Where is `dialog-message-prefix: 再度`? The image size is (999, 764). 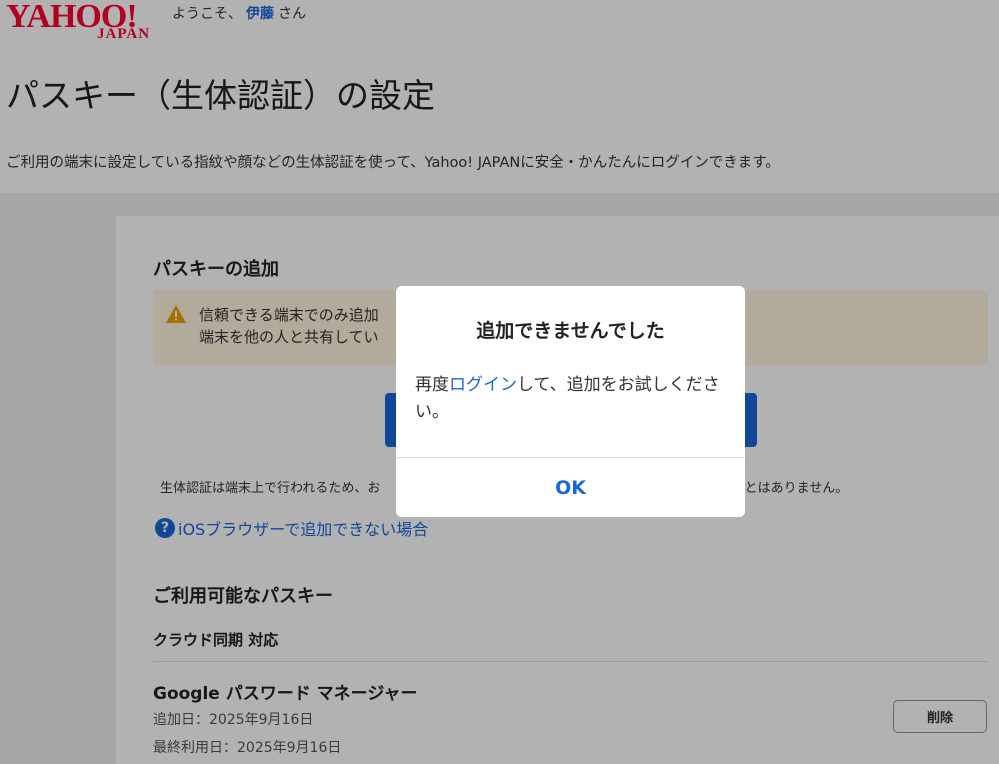
dialog-message-prefix: 再度 is located at coordinates (432, 385).